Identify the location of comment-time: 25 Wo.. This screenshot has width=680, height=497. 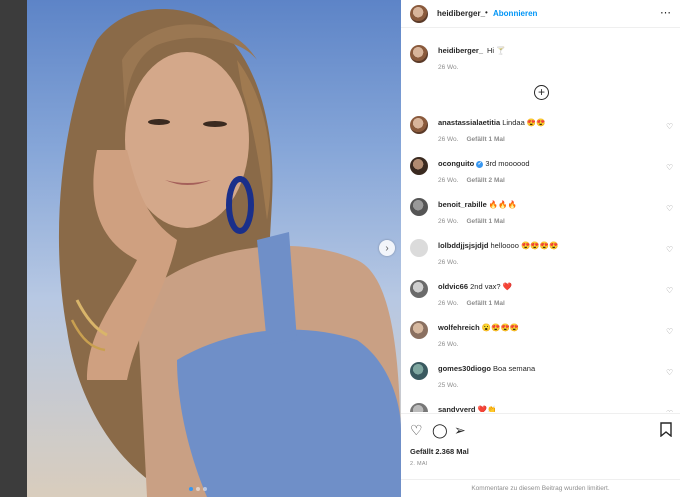
(448, 385).